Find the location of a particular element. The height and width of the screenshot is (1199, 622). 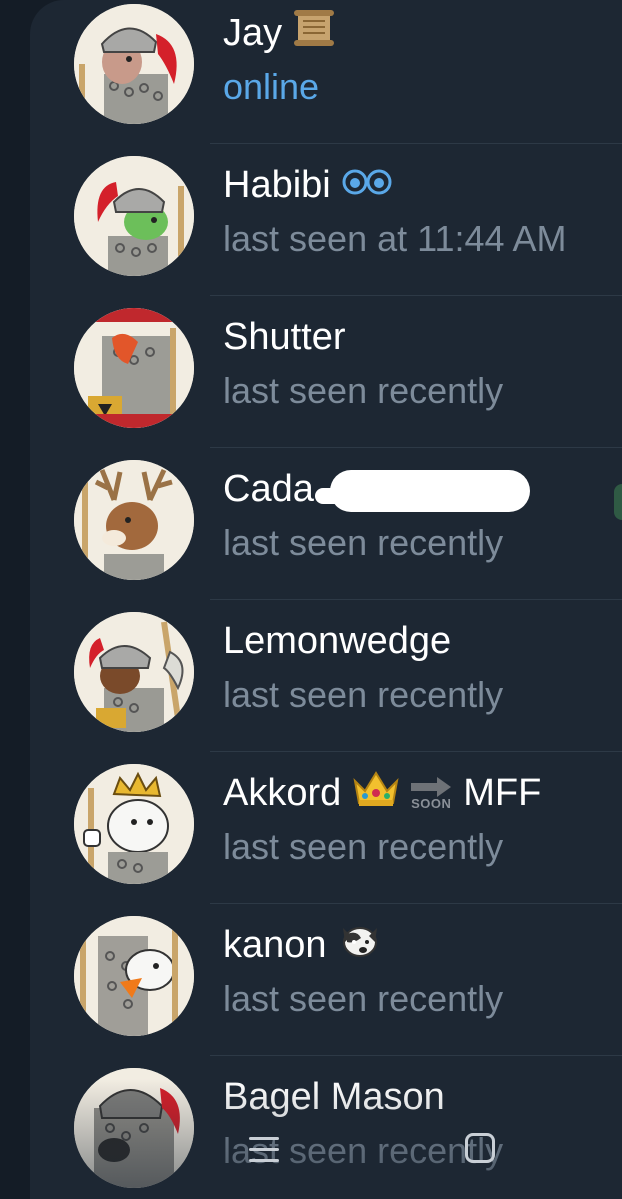

soon-label: SOON is located at coordinates (431, 803).